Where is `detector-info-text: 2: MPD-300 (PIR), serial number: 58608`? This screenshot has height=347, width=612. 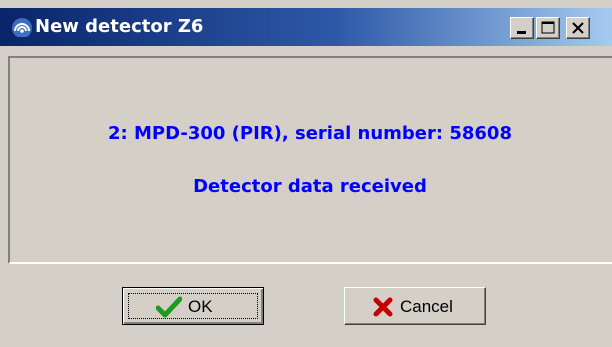 detector-info-text: 2: MPD-300 (PIR), serial number: 58608 is located at coordinates (310, 133).